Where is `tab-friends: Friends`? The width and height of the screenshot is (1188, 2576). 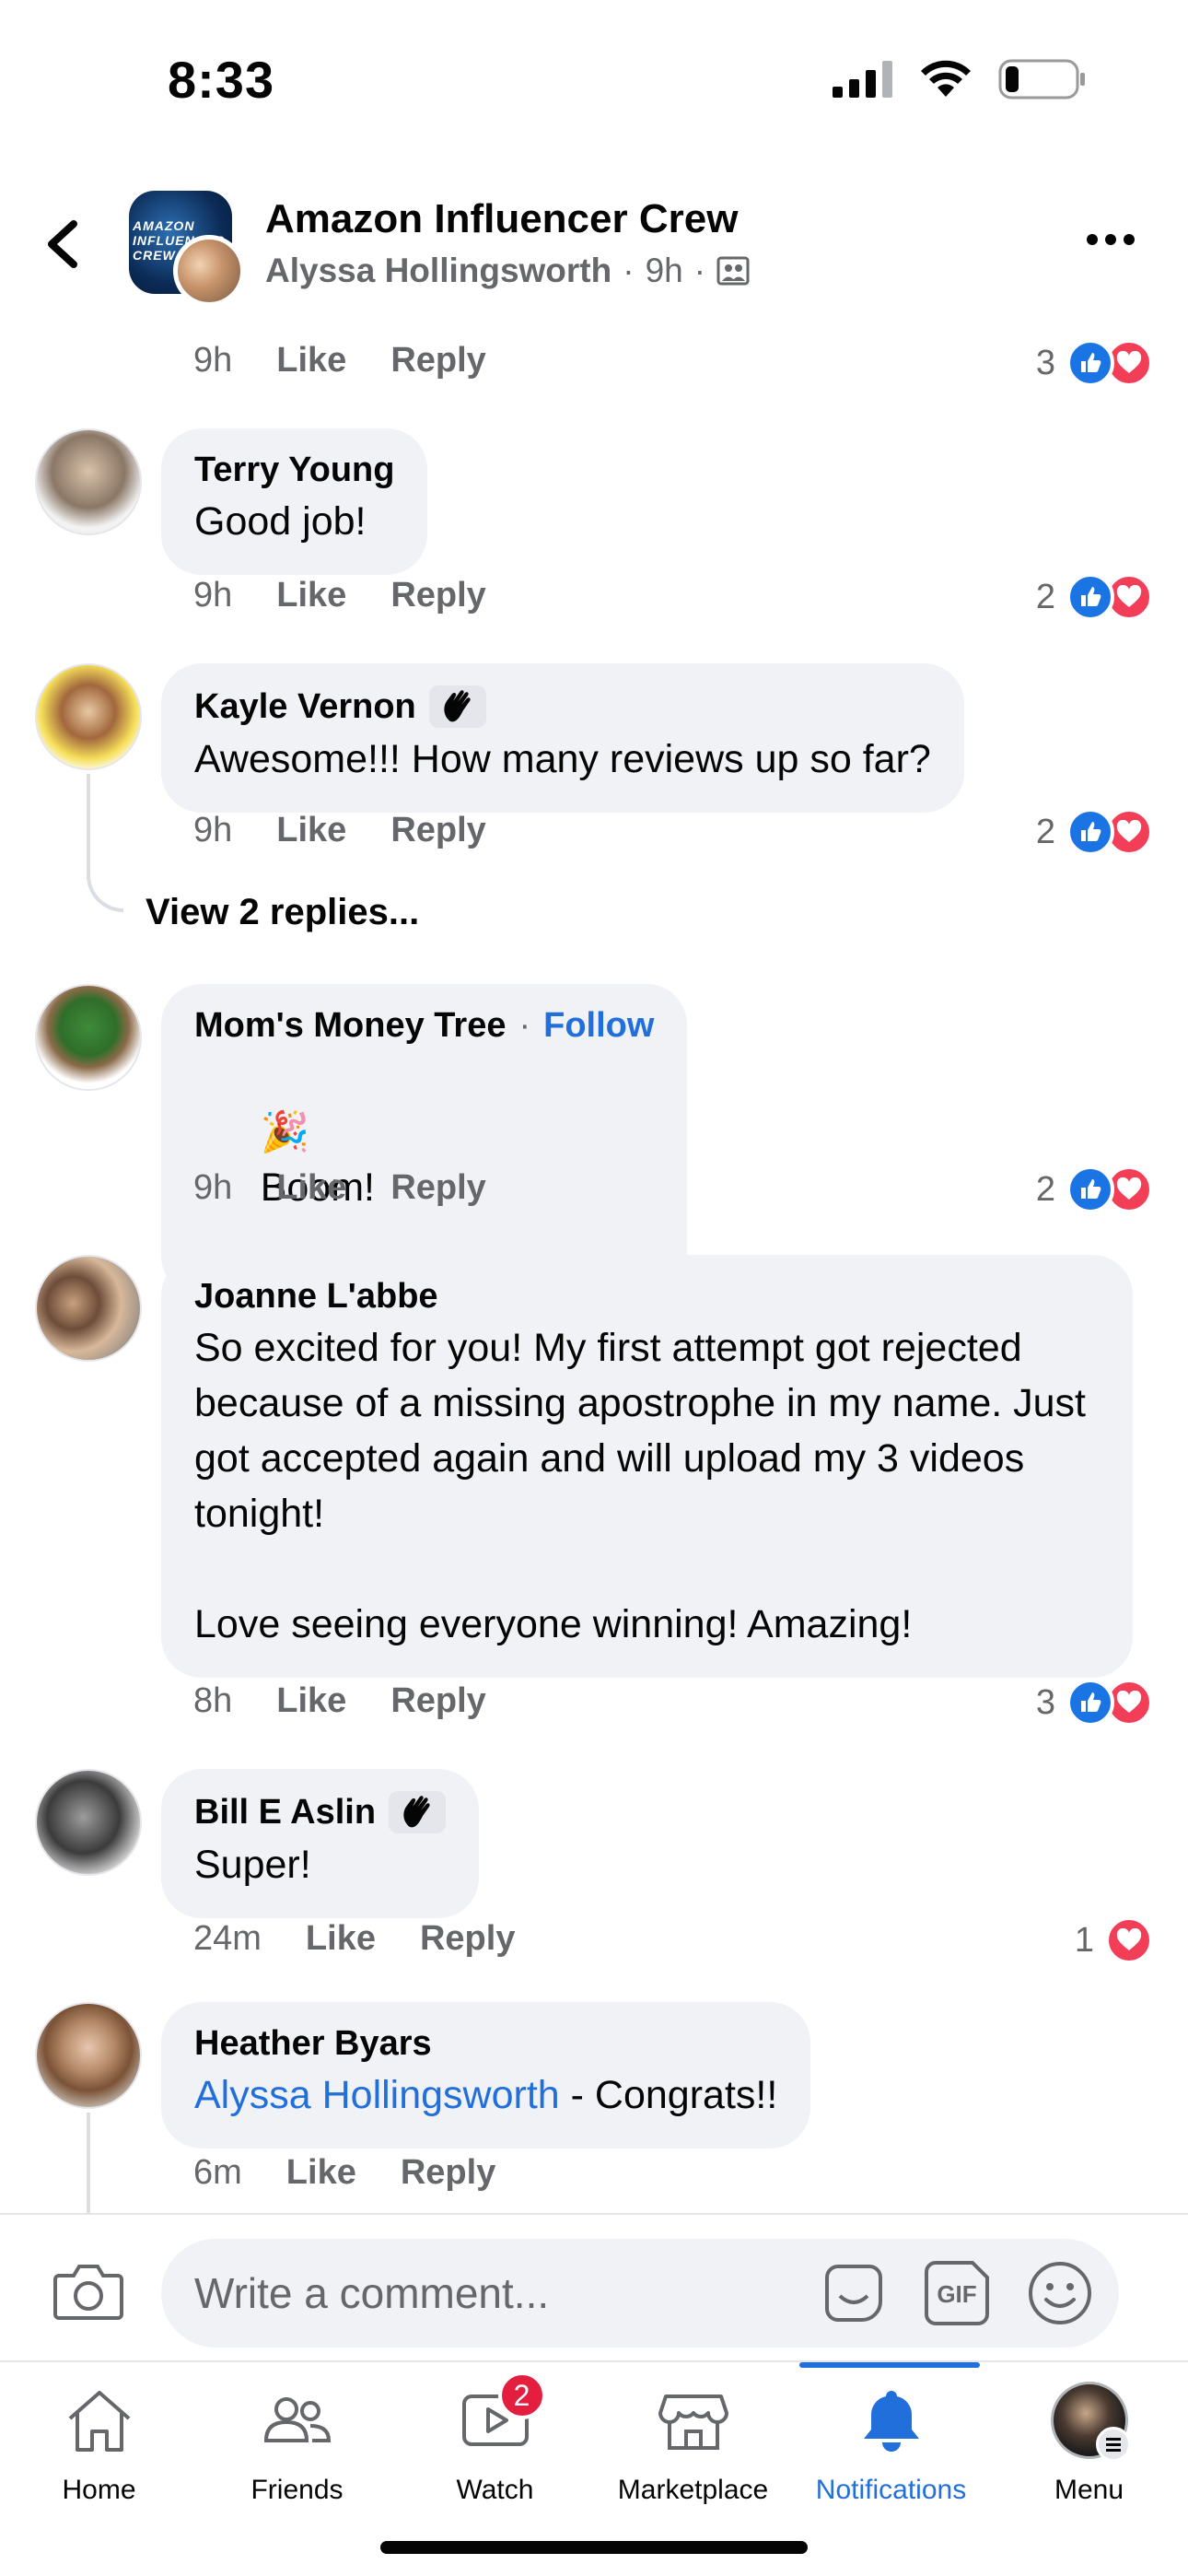
tab-friends: Friends is located at coordinates (297, 2448).